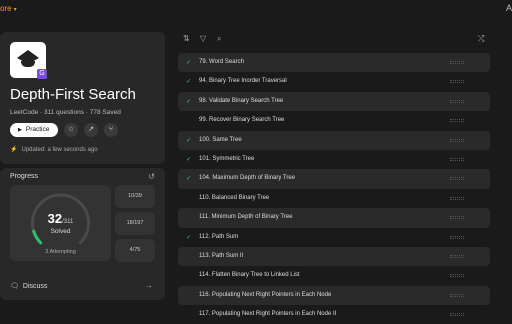  I want to click on graduation-cap-icon, so click(28, 54).